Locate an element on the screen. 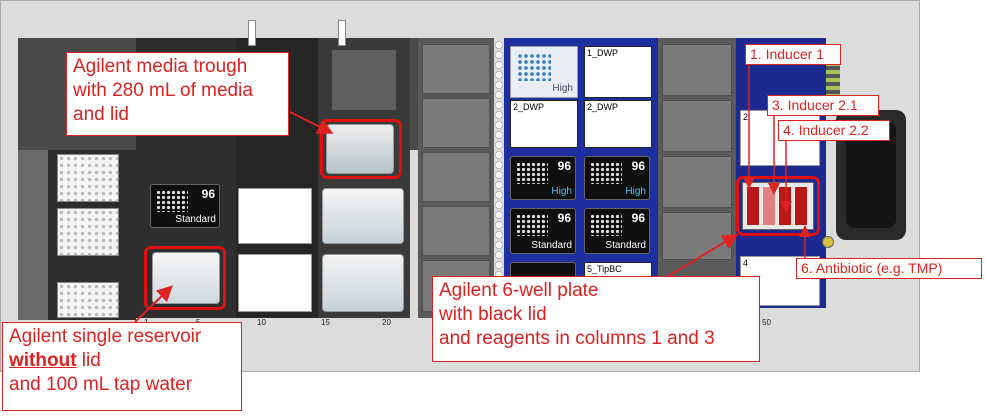  callout-text: 4. Inducer 2.2 is located at coordinates (826, 130).